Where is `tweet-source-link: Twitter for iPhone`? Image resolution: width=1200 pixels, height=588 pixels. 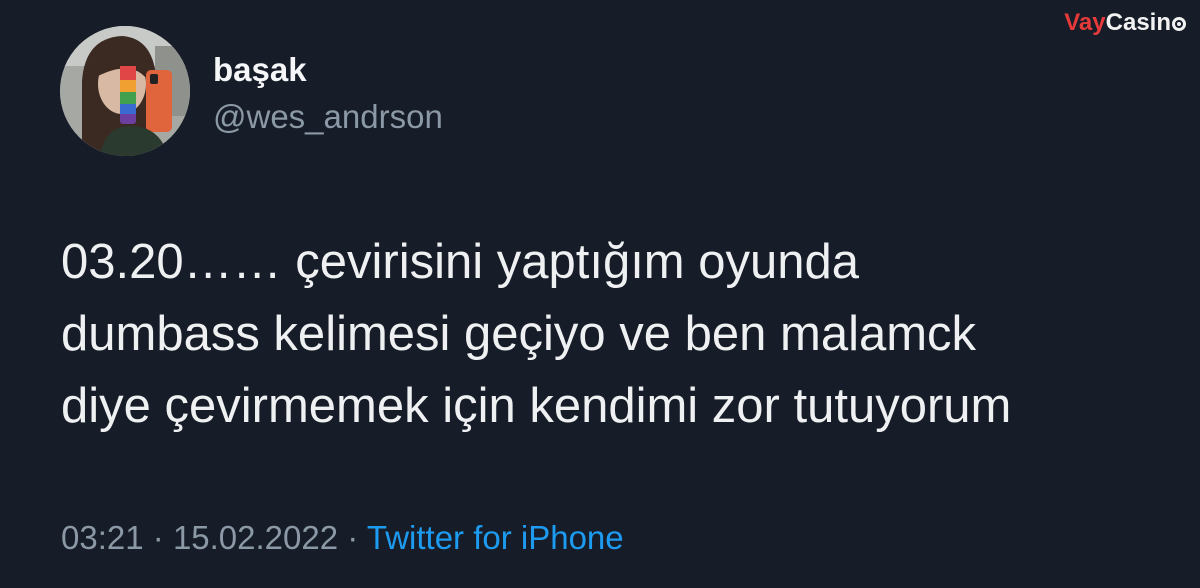 tweet-source-link: Twitter for iPhone is located at coordinates (495, 537).